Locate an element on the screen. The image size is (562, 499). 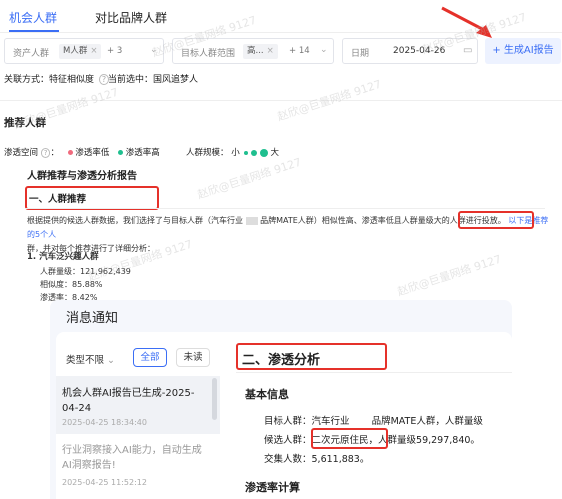
report-stat-row: 相似度：85.88% is located at coordinates (71, 284).